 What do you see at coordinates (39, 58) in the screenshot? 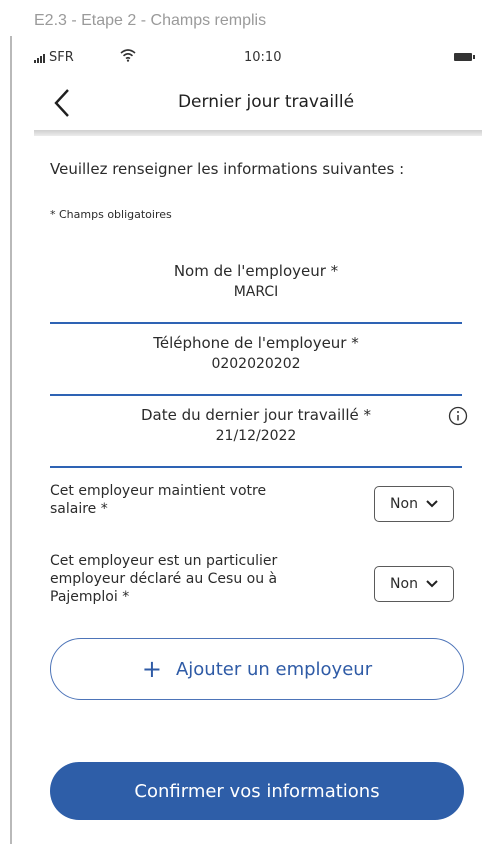
I see `signal-icon` at bounding box center [39, 58].